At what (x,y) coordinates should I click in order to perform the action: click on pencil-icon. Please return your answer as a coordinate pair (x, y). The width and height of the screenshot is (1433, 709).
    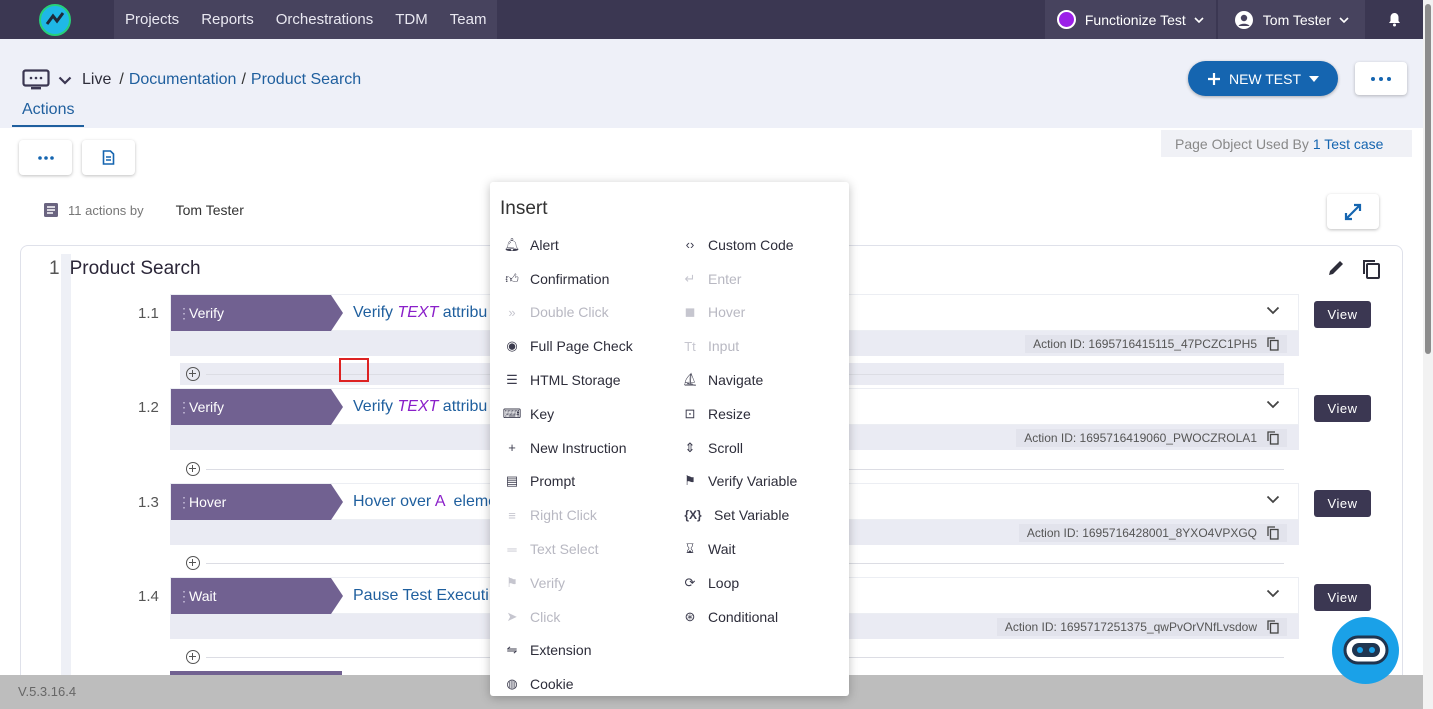
    Looking at the image, I should click on (1336, 268).